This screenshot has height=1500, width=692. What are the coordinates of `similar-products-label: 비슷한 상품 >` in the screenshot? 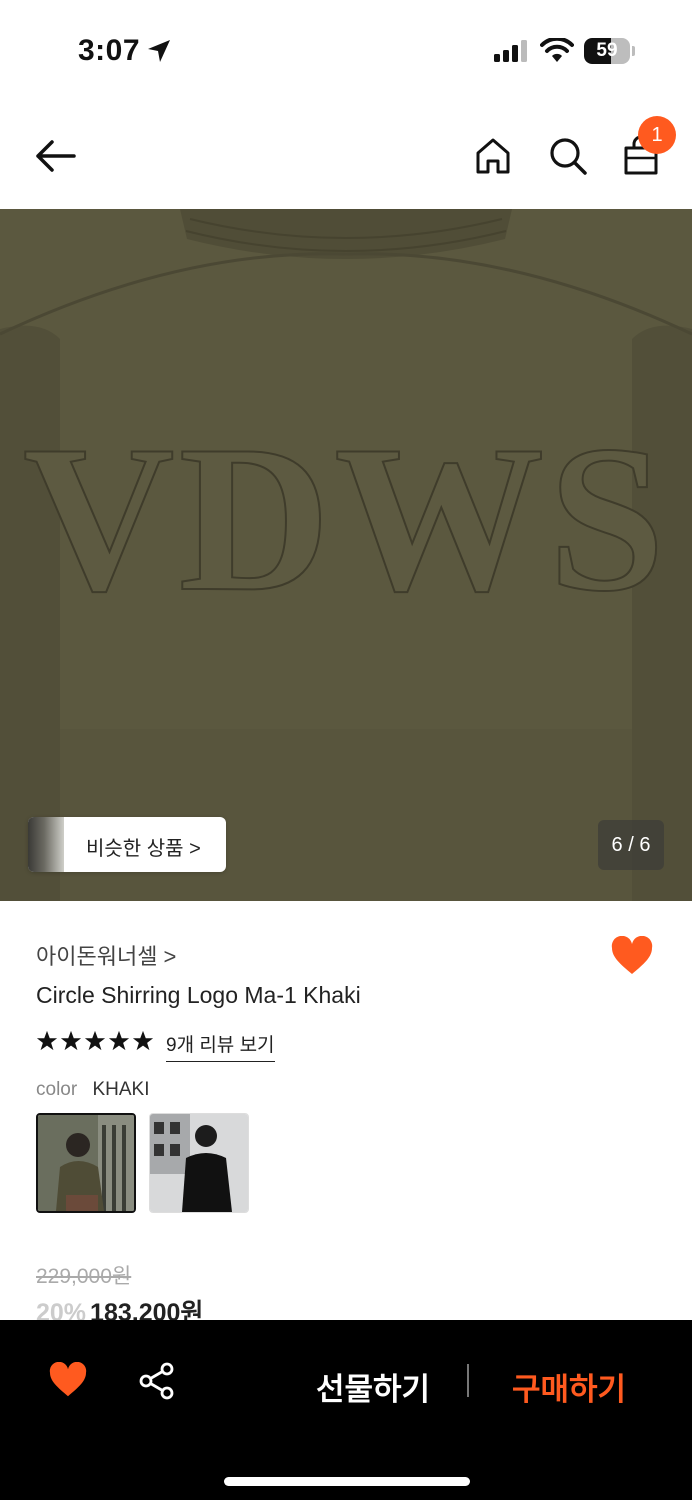 It's located at (143, 849).